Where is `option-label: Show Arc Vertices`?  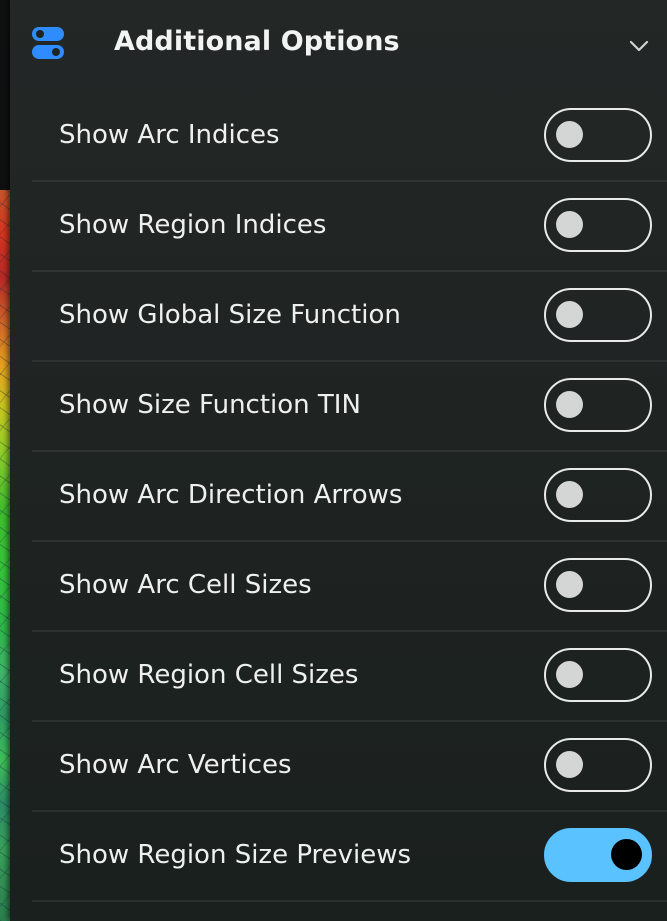
option-label: Show Arc Vertices is located at coordinates (175, 765).